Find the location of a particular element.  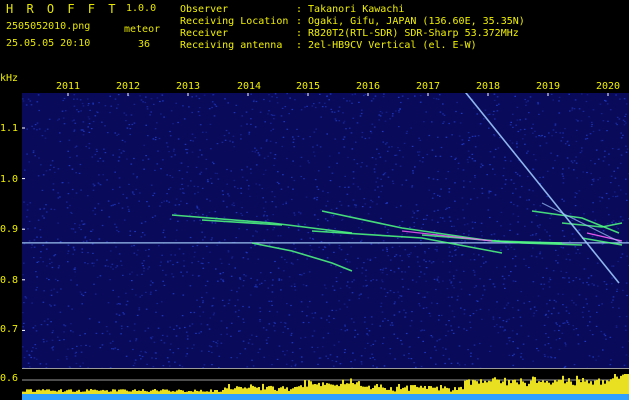

y-tick-label: 1.1 is located at coordinates (9, 128).